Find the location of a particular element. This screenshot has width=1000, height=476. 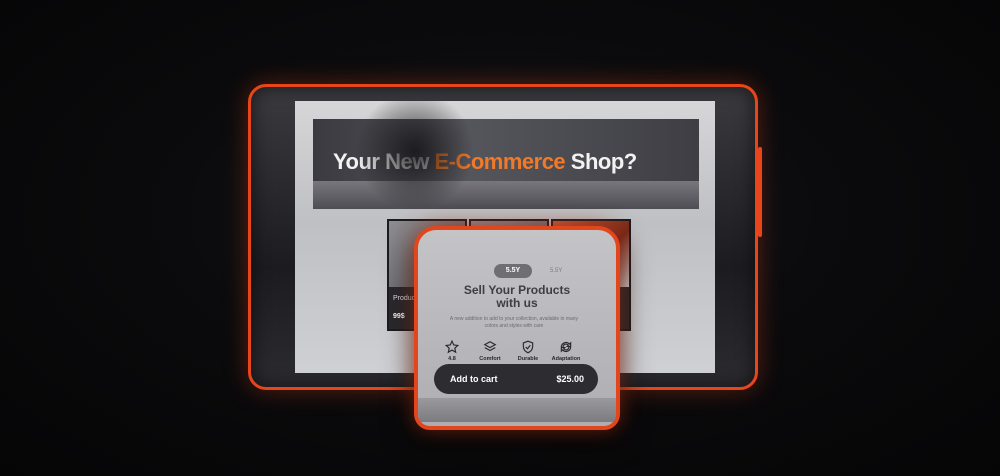

tablet-side-button is located at coordinates (760, 192).